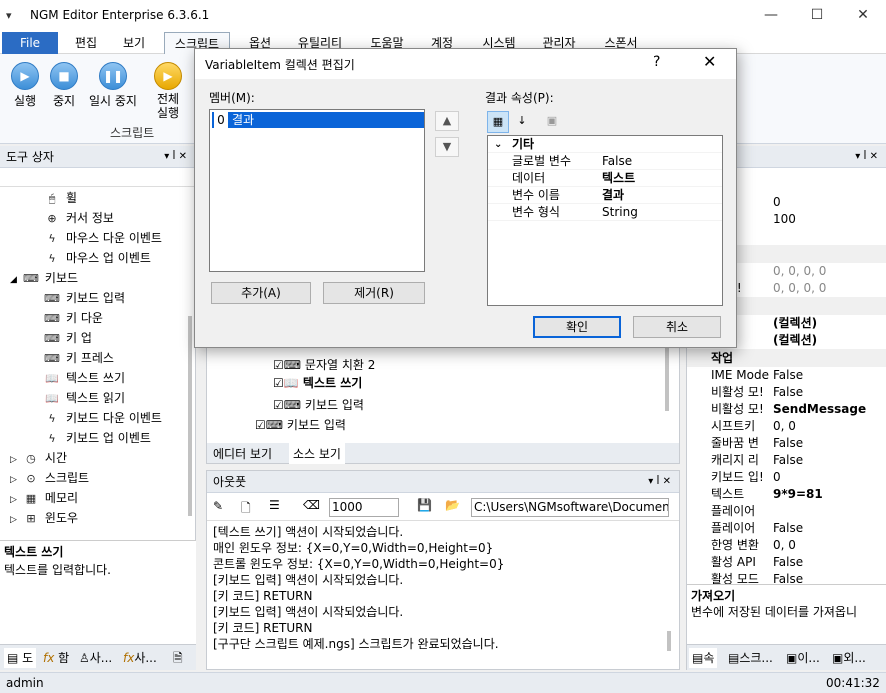 The height and width of the screenshot is (693, 886). Describe the element at coordinates (605, 178) in the screenshot. I see `grid-row-data: 데이터 텍스트` at that location.